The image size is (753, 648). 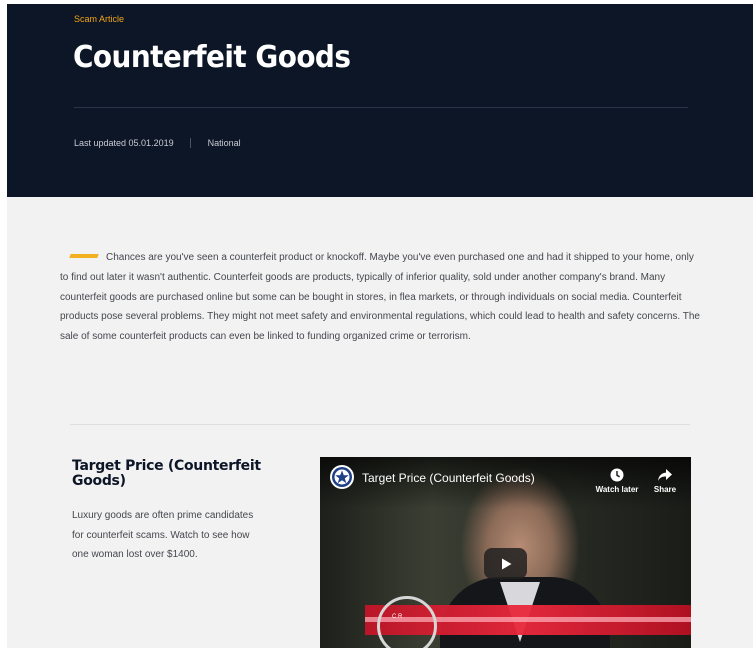 What do you see at coordinates (190, 143) in the screenshot?
I see `meta-separator` at bounding box center [190, 143].